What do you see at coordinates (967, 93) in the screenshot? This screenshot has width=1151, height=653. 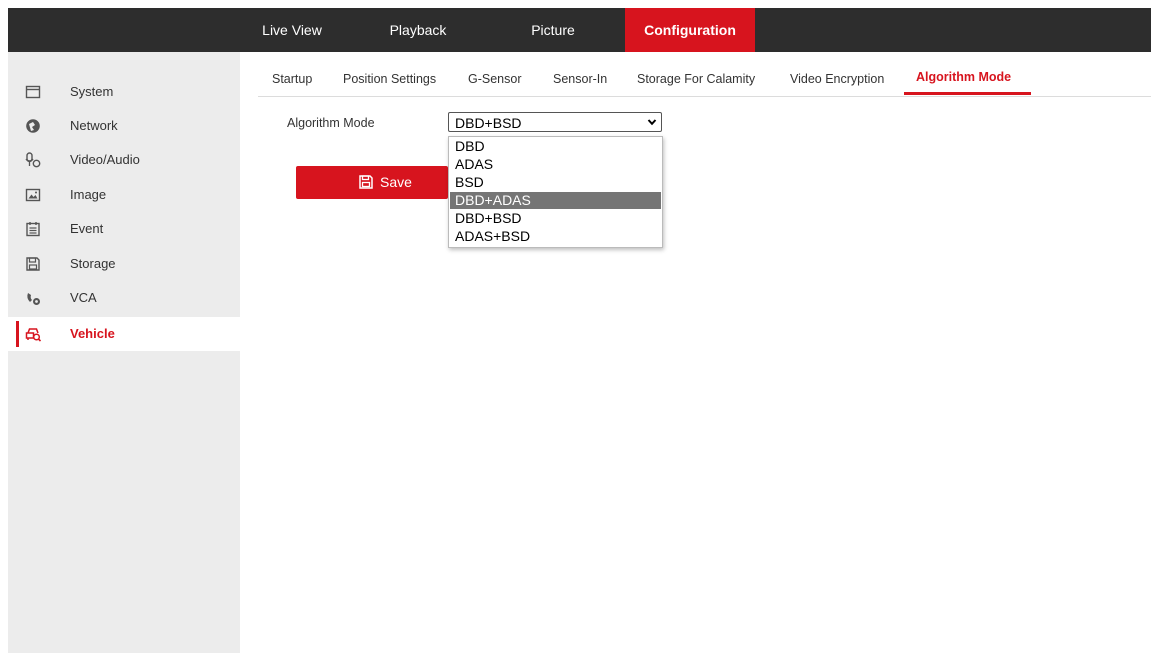 I see `active-tab-indicator` at bounding box center [967, 93].